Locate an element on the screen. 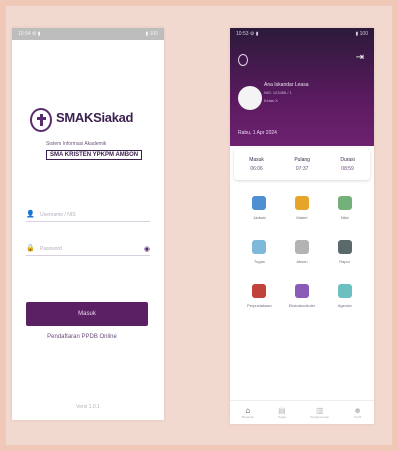 Image resolution: width=398 pixels, height=451 pixels. menu-item-jadwal: Jadwal is located at coordinates (259, 208).